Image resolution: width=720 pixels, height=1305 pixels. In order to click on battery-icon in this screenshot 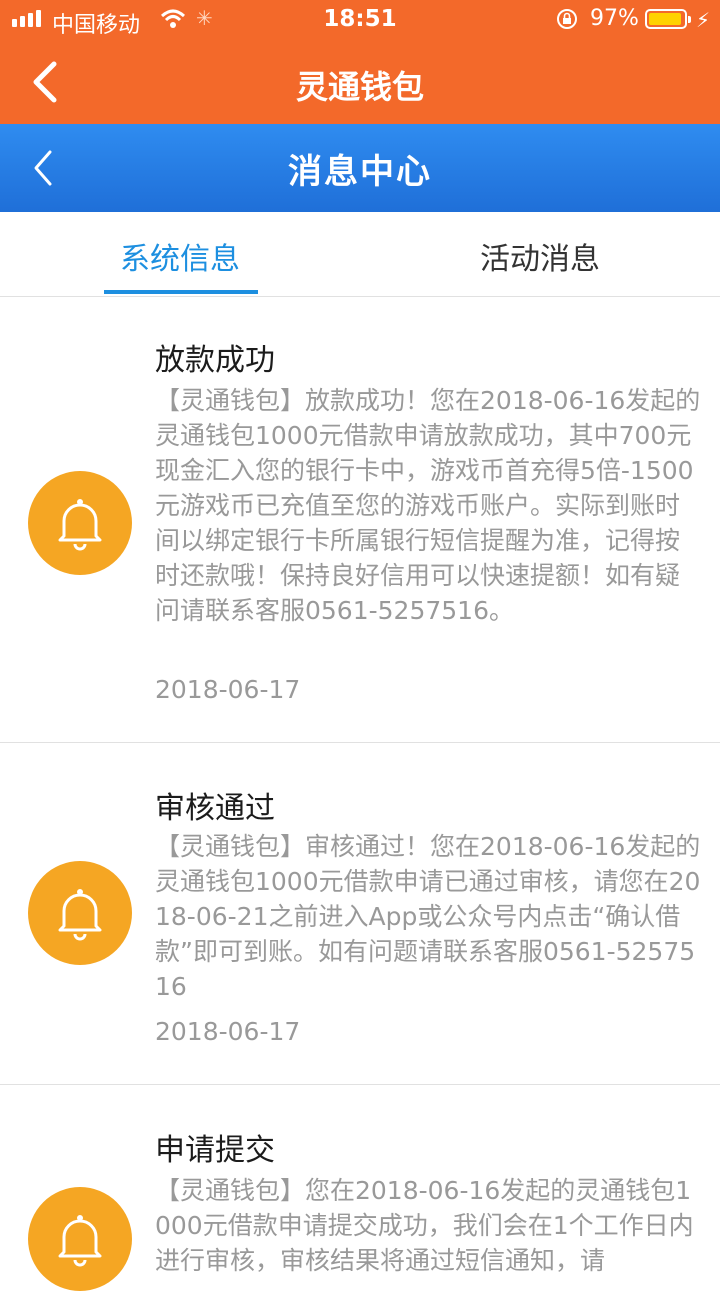, I will do `click(668, 19)`.